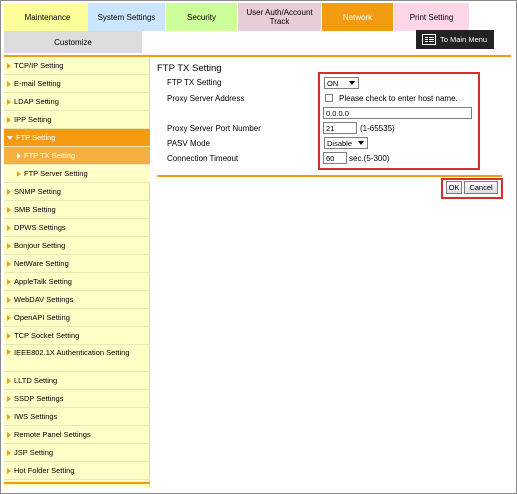 The image size is (517, 494). What do you see at coordinates (77, 358) in the screenshot?
I see `sidebar-item-ieee8021x: IEEE802.1X Authentication Setting` at bounding box center [77, 358].